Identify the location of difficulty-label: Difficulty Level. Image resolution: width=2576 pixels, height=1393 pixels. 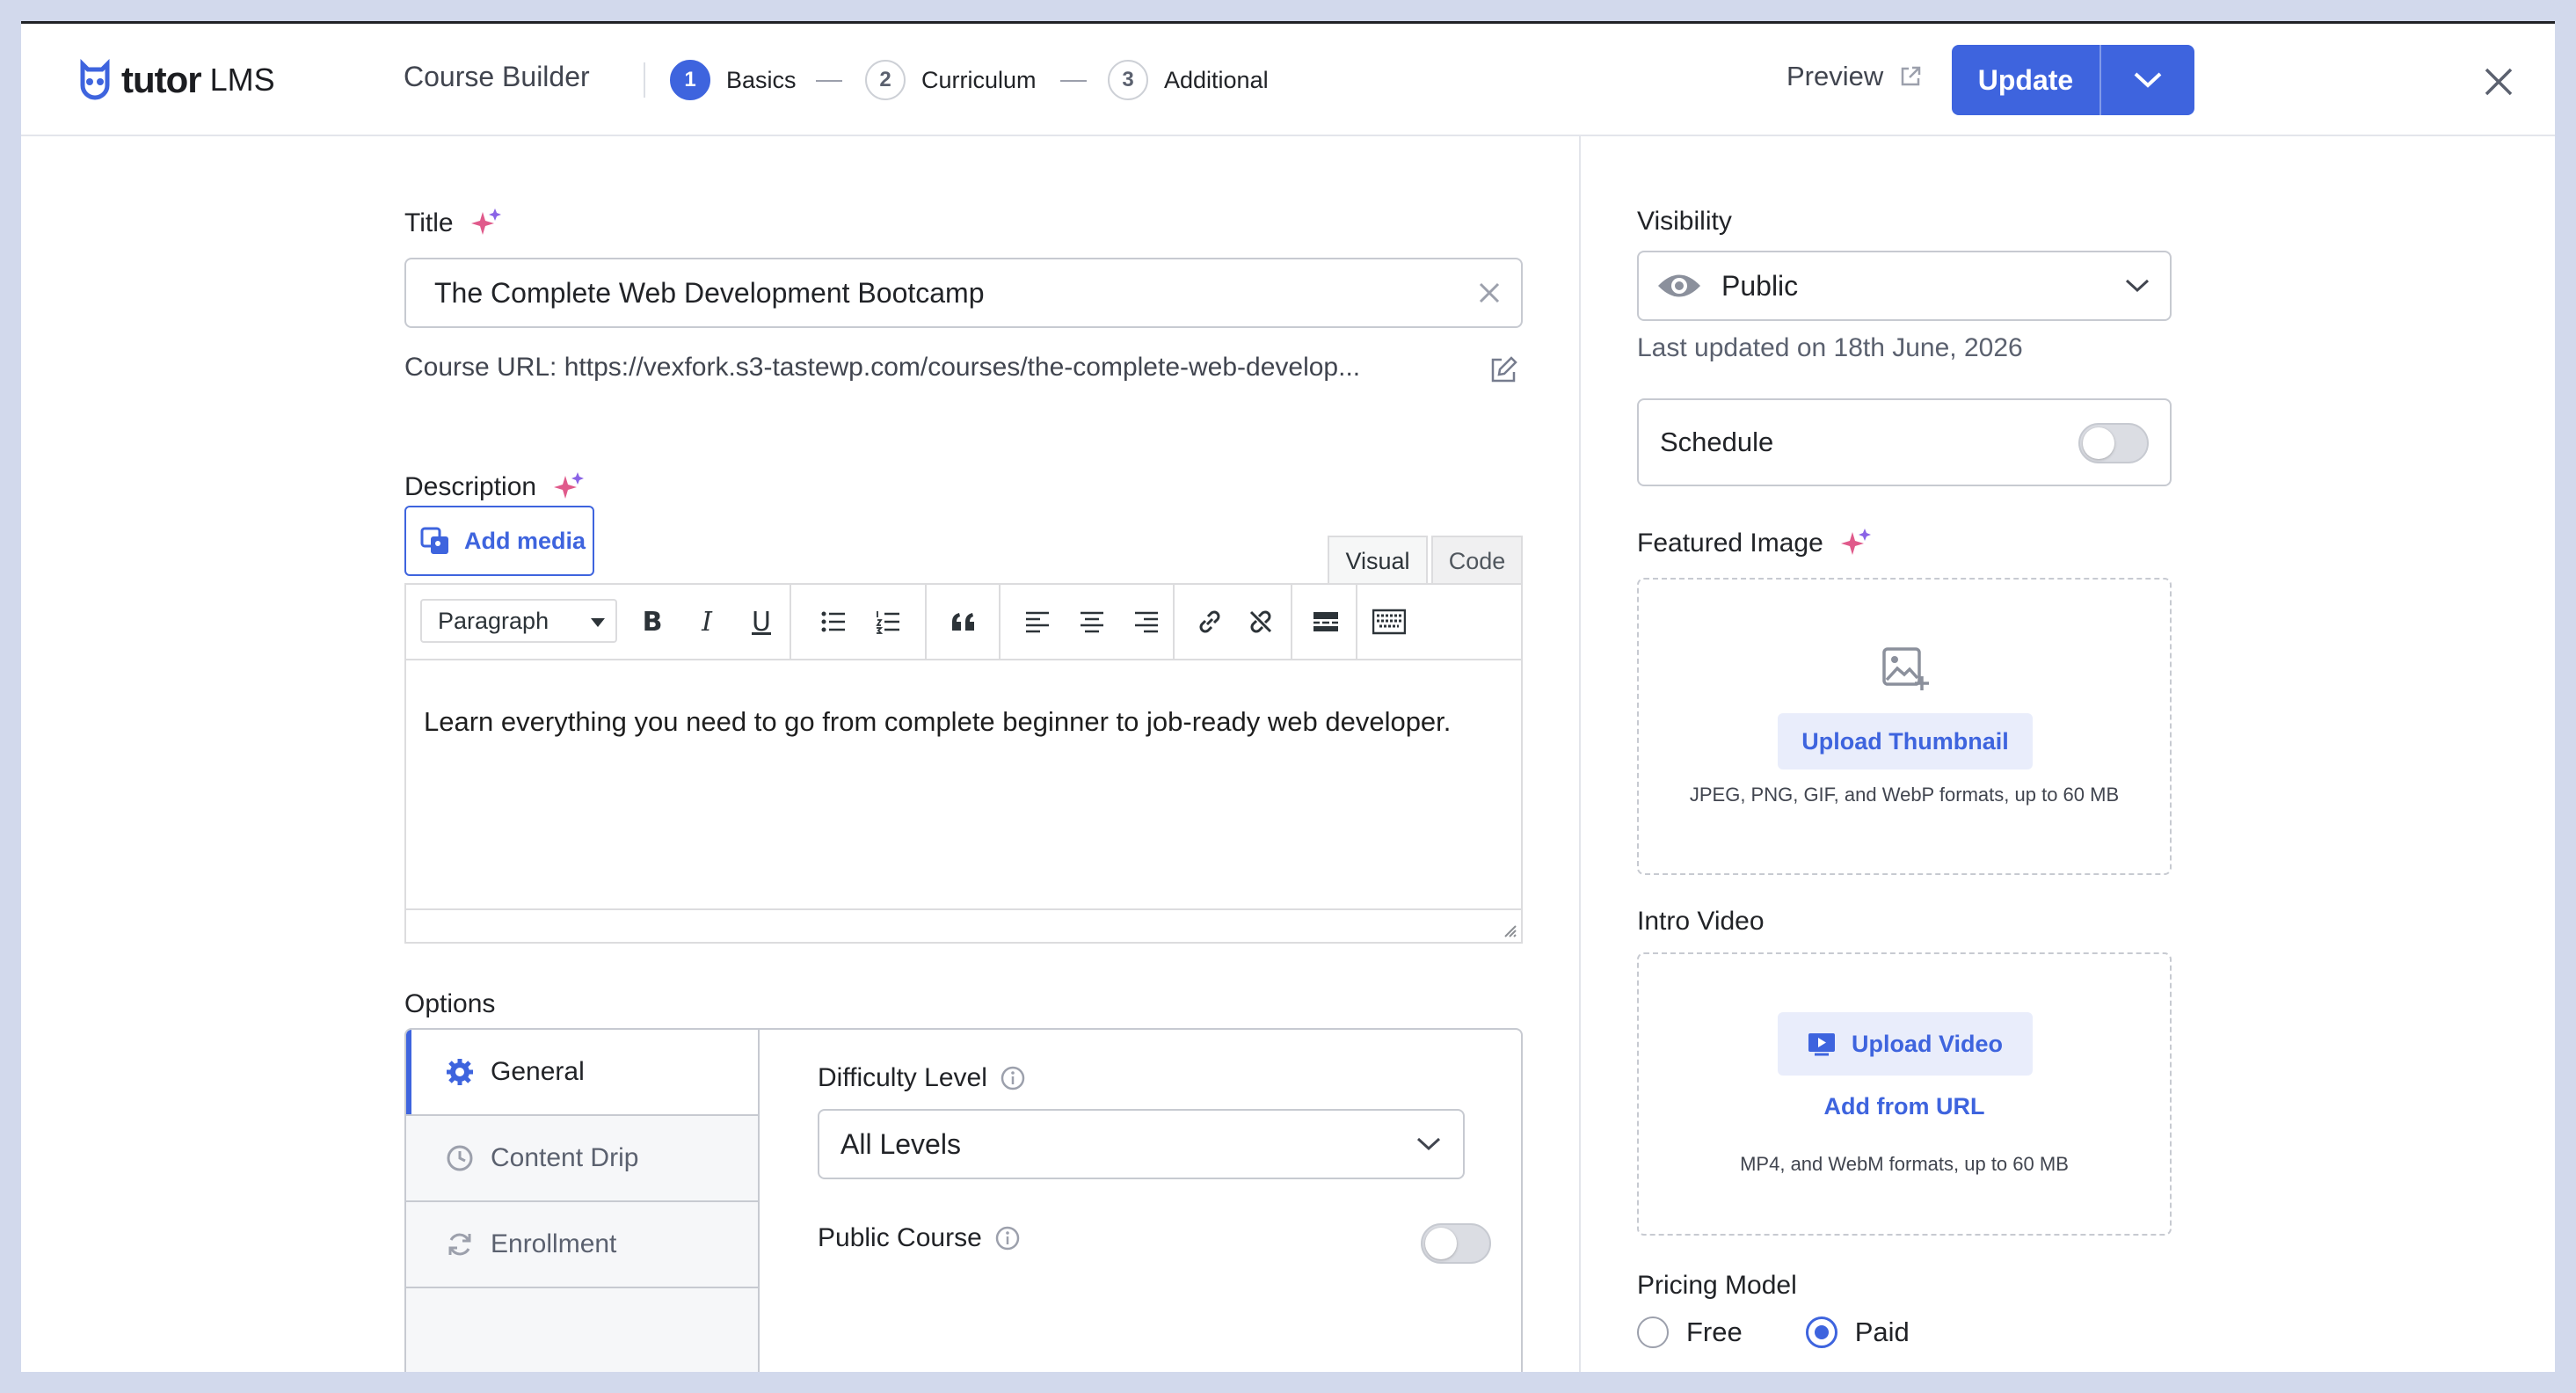
(902, 1077).